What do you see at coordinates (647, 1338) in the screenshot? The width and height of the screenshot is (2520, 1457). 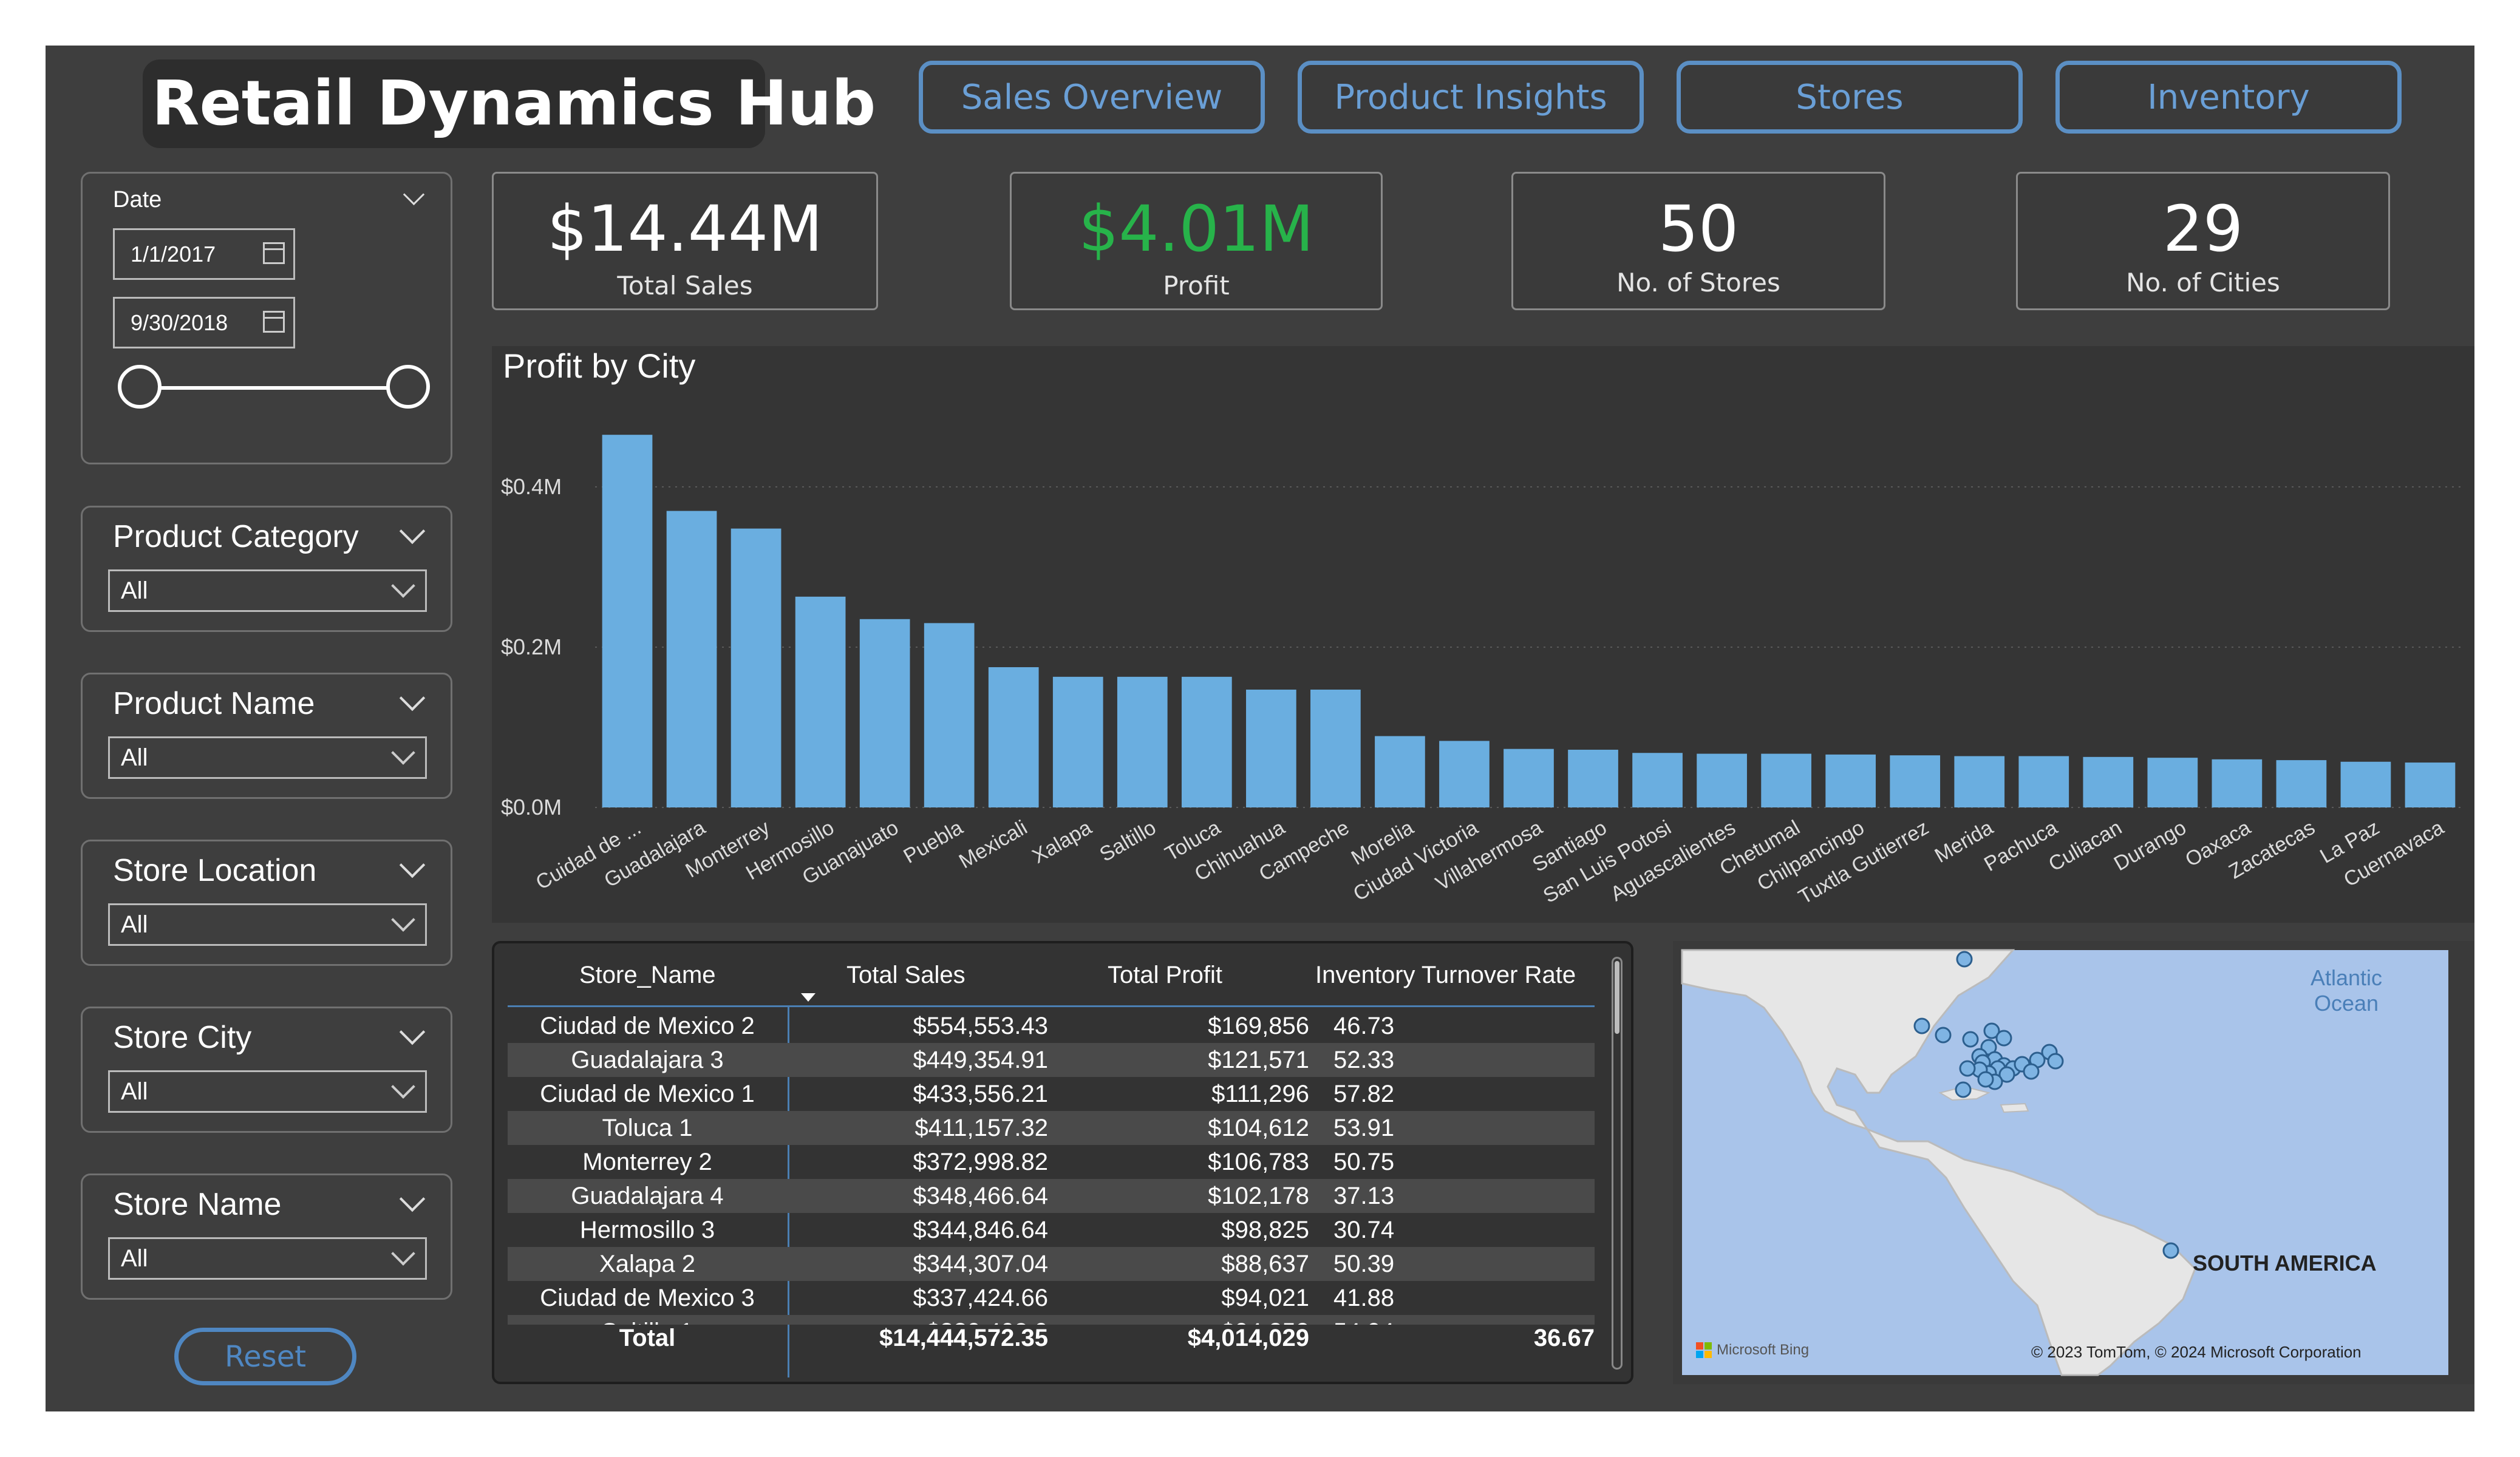 I see `total-label: Total` at bounding box center [647, 1338].